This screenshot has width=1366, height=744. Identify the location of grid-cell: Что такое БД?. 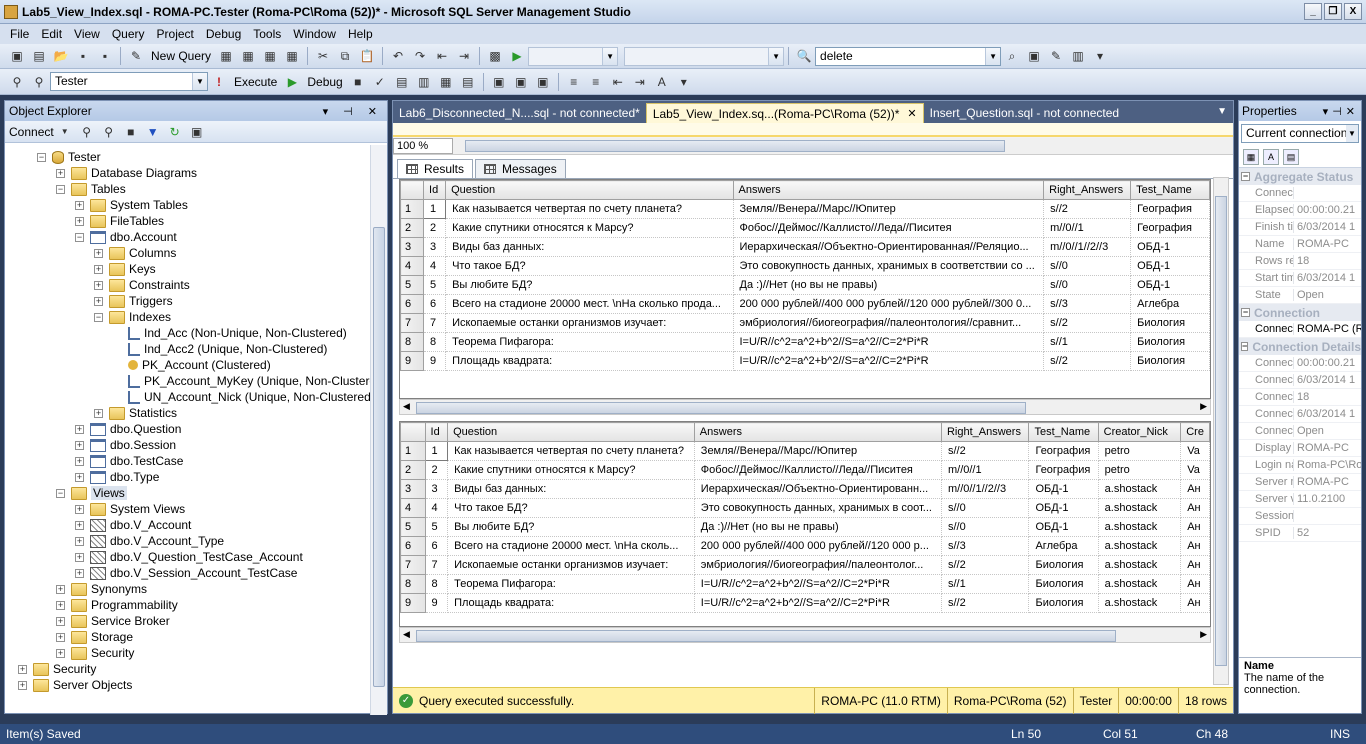
(571, 508).